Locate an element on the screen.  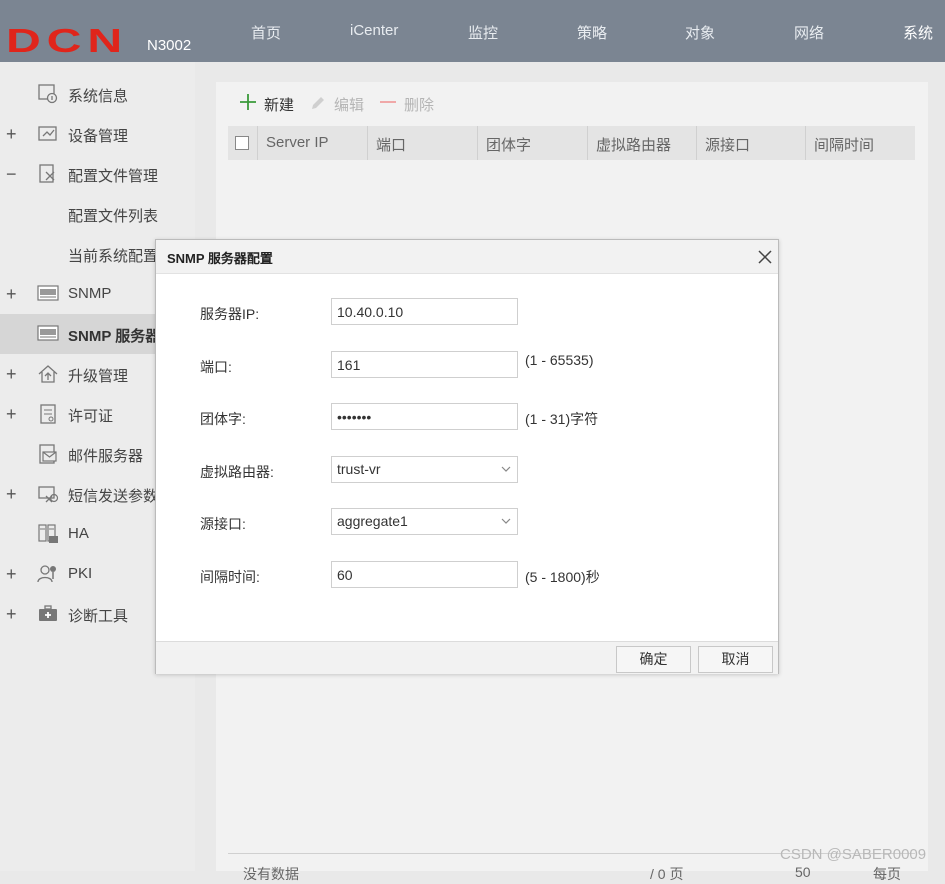
close-icon is located at coordinates (765, 257).